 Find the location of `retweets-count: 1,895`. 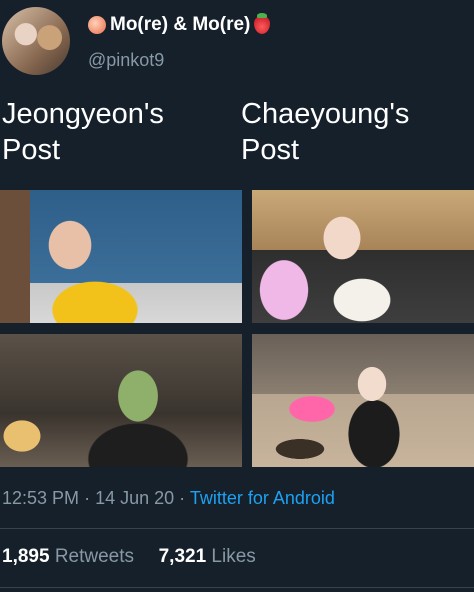

retweets-count: 1,895 is located at coordinates (26, 556).